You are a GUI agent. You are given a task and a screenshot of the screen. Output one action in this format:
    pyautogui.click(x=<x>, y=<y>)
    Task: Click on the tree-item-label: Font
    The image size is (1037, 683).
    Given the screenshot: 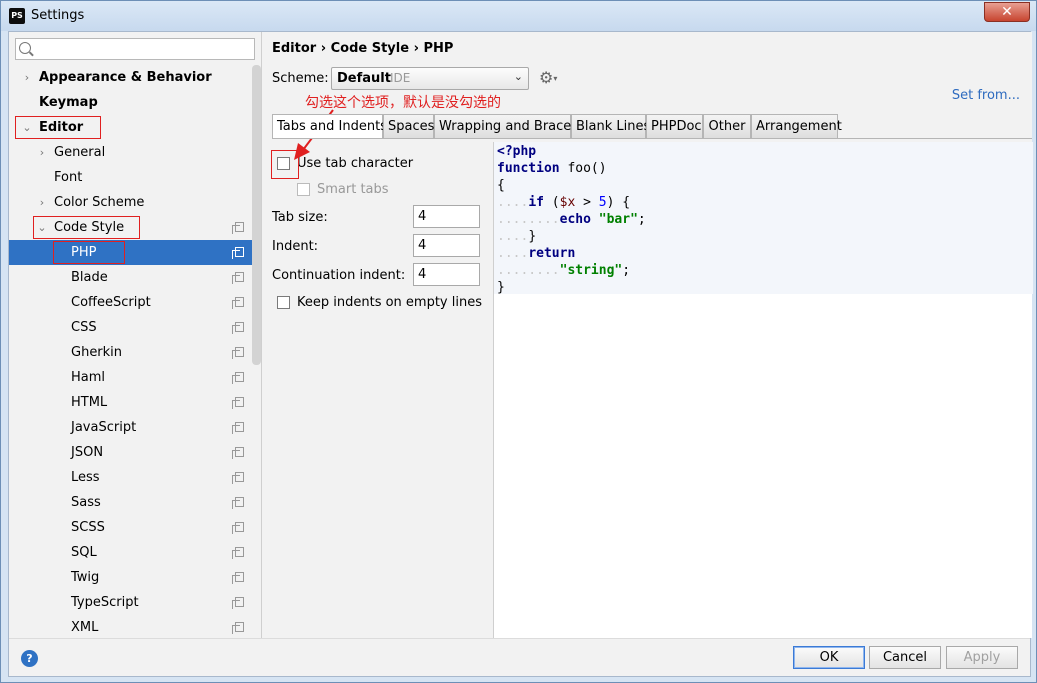 What is the action you would take?
    pyautogui.click(x=68, y=177)
    